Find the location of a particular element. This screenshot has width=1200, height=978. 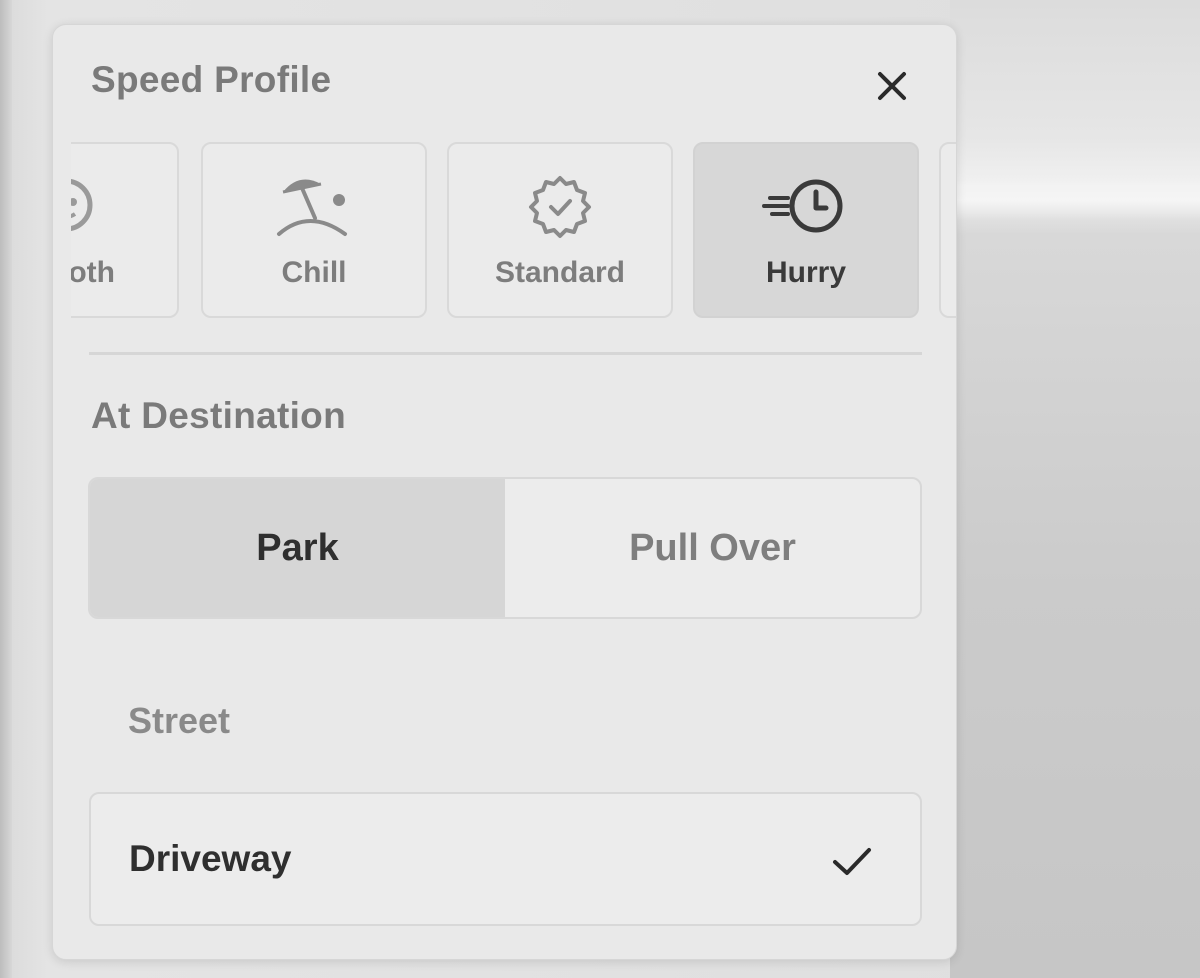

destination-segmented-control: Park Pull Over is located at coordinates (505, 548).